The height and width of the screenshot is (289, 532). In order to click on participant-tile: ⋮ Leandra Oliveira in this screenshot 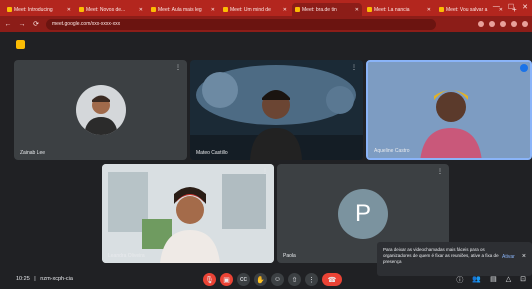, I will do `click(188, 213)`.